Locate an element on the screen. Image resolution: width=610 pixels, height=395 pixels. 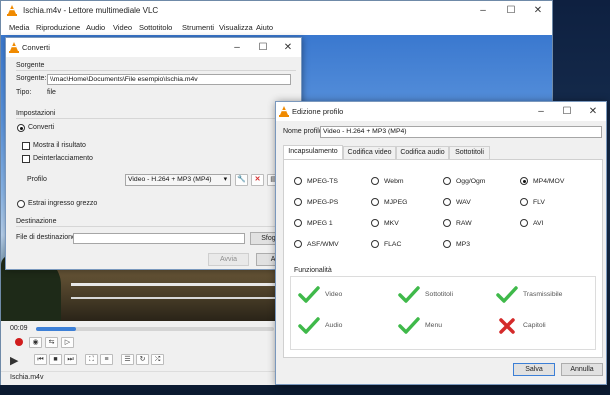
raw-input-radio is located at coordinates (21, 204).